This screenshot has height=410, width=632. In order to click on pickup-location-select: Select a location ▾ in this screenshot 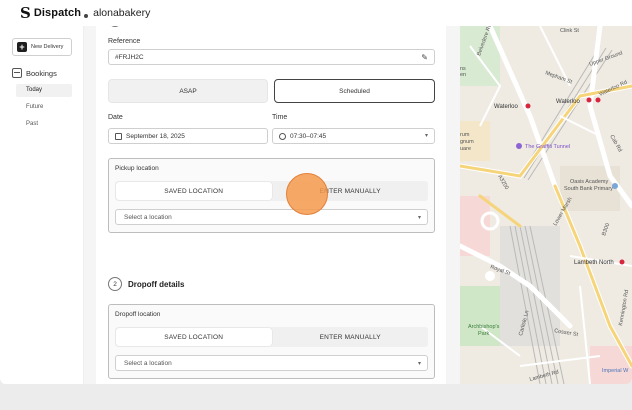, I will do `click(271, 217)`.